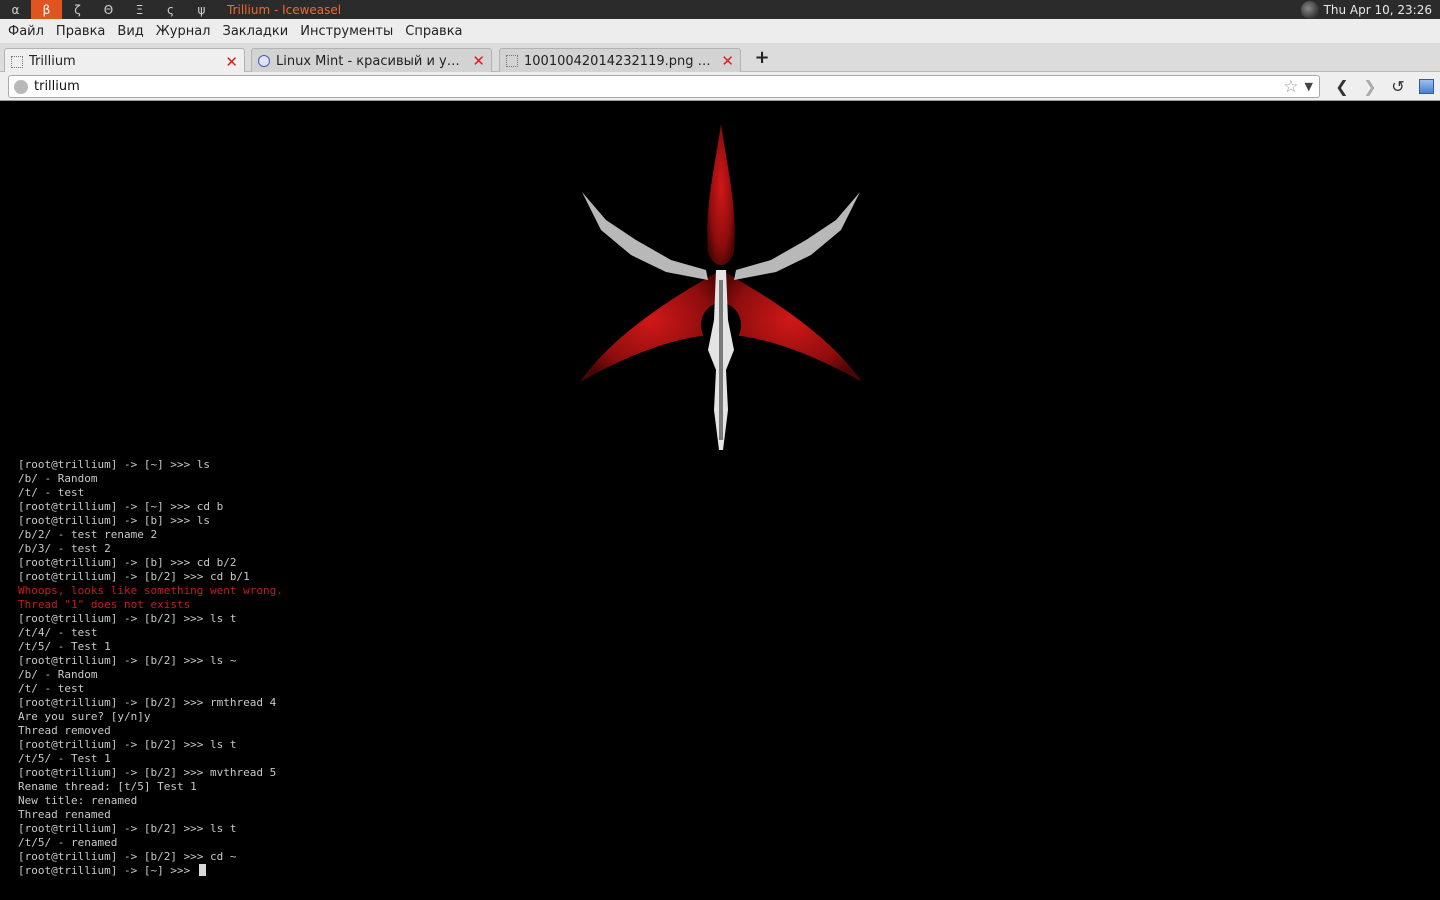 This screenshot has width=1440, height=900. What do you see at coordinates (201, 9) in the screenshot?
I see `workspace-button: ψ` at bounding box center [201, 9].